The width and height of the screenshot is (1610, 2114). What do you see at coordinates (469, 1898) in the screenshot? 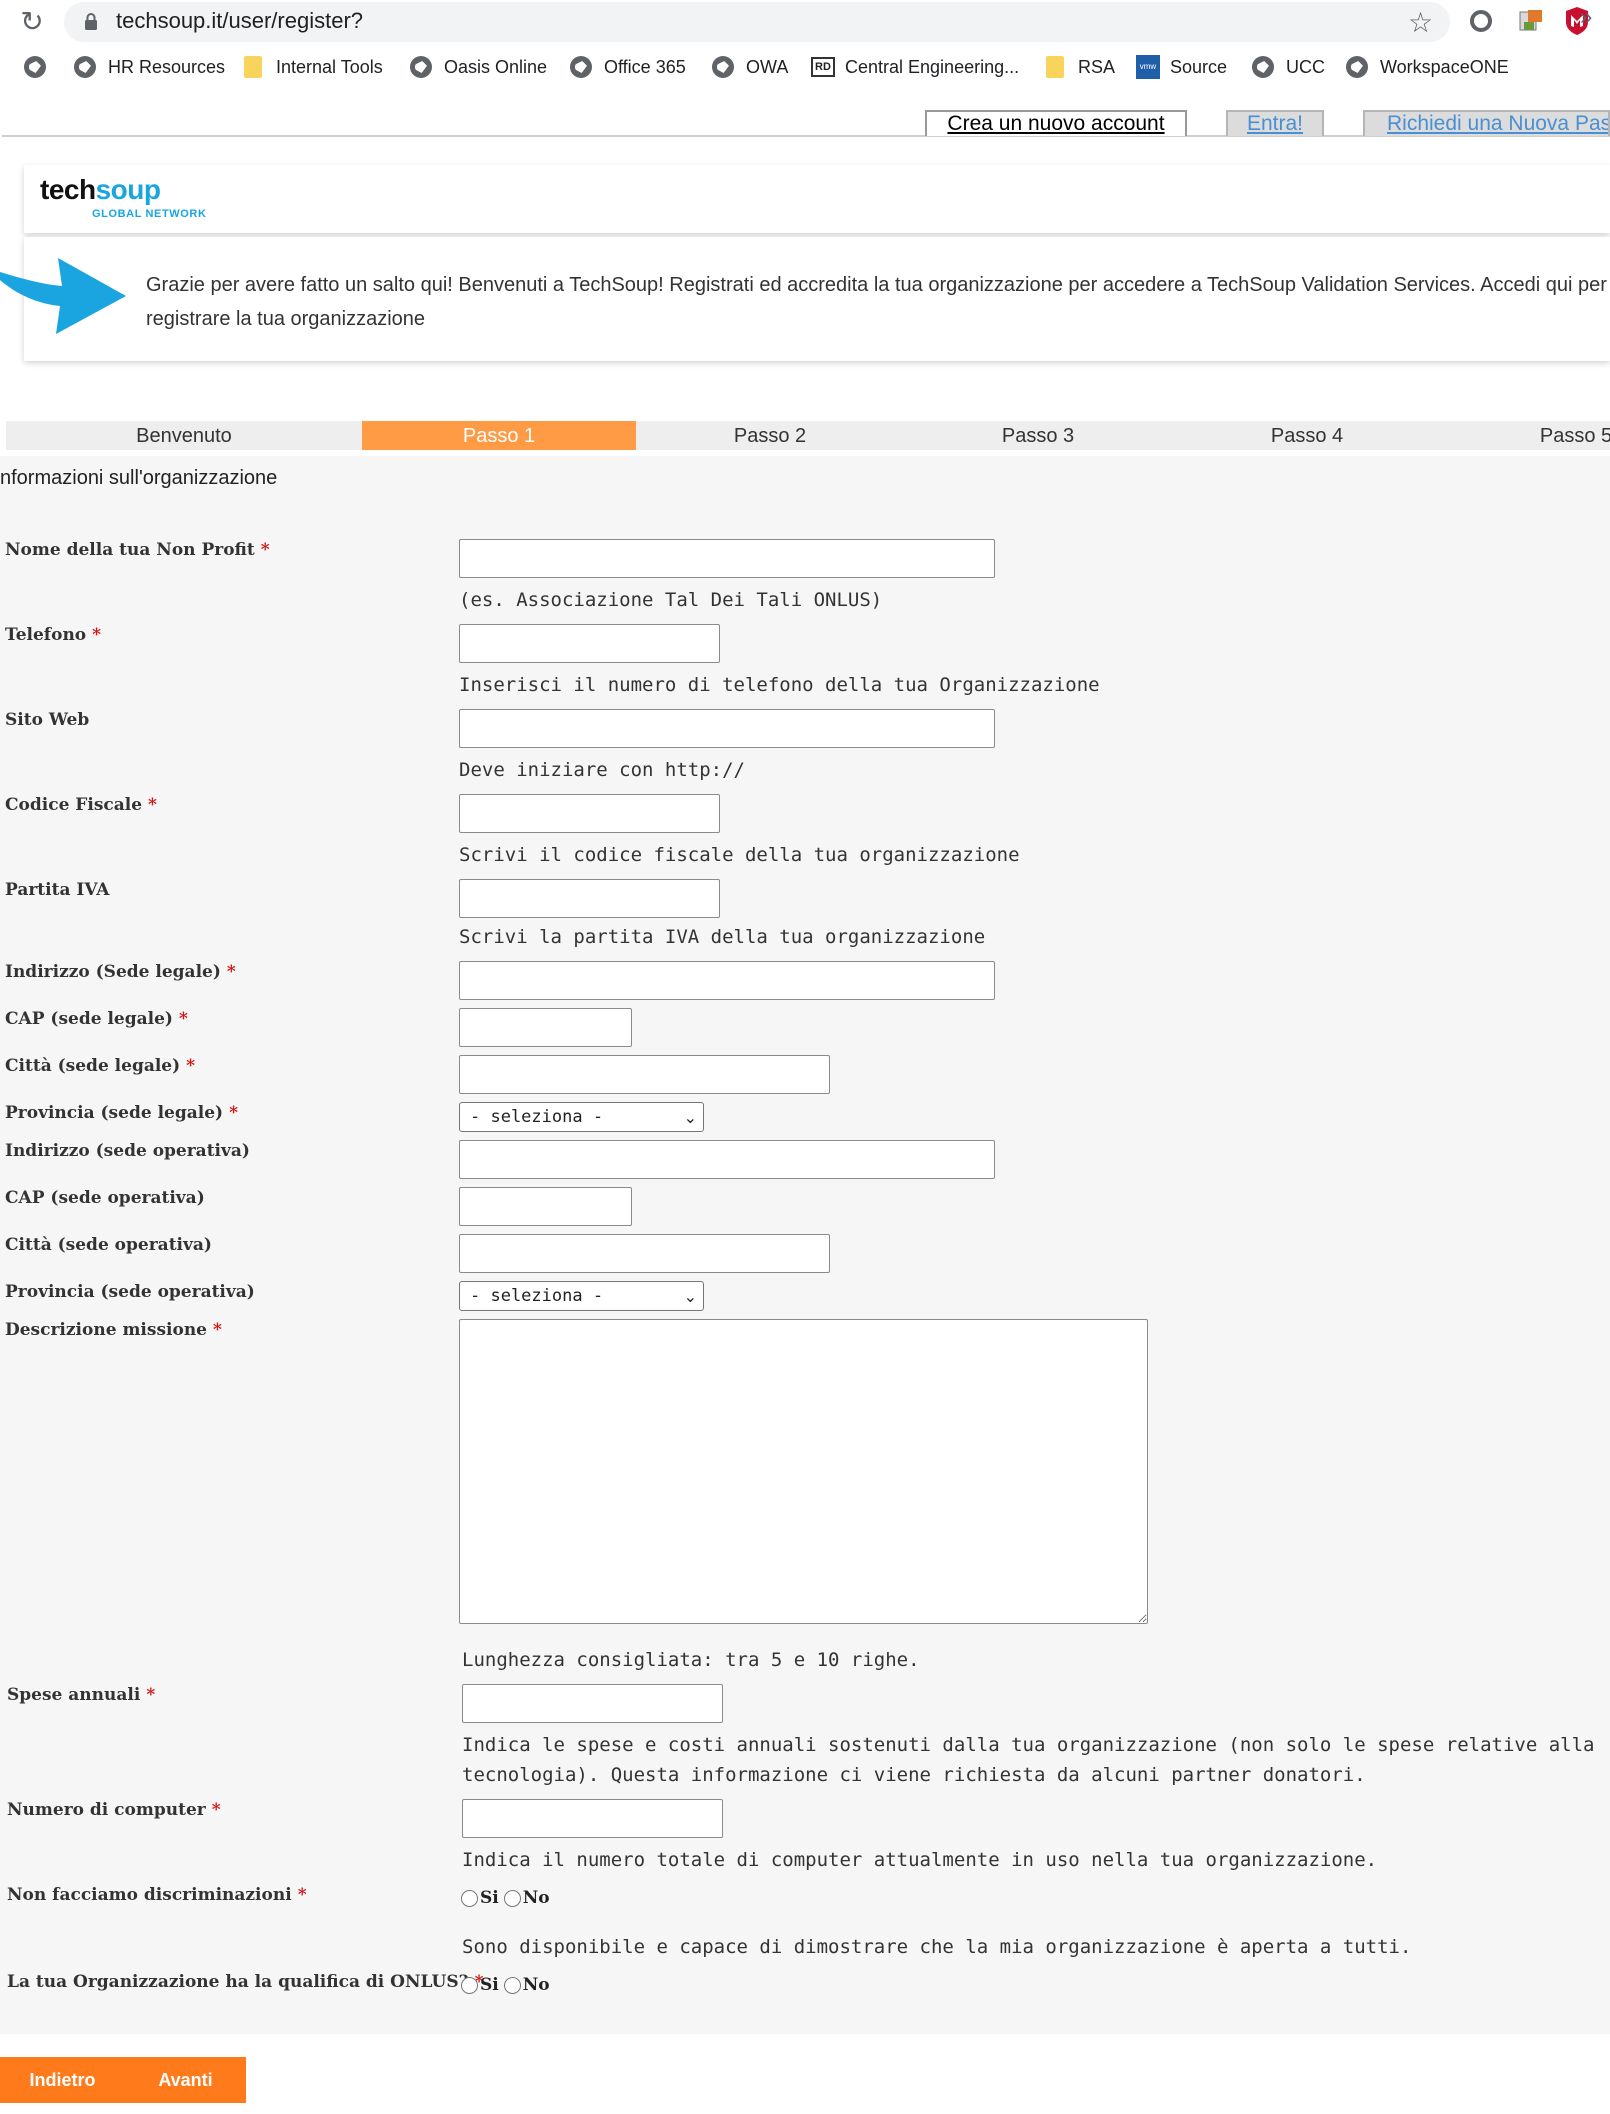
I see `discriminazioni-si-radio` at bounding box center [469, 1898].